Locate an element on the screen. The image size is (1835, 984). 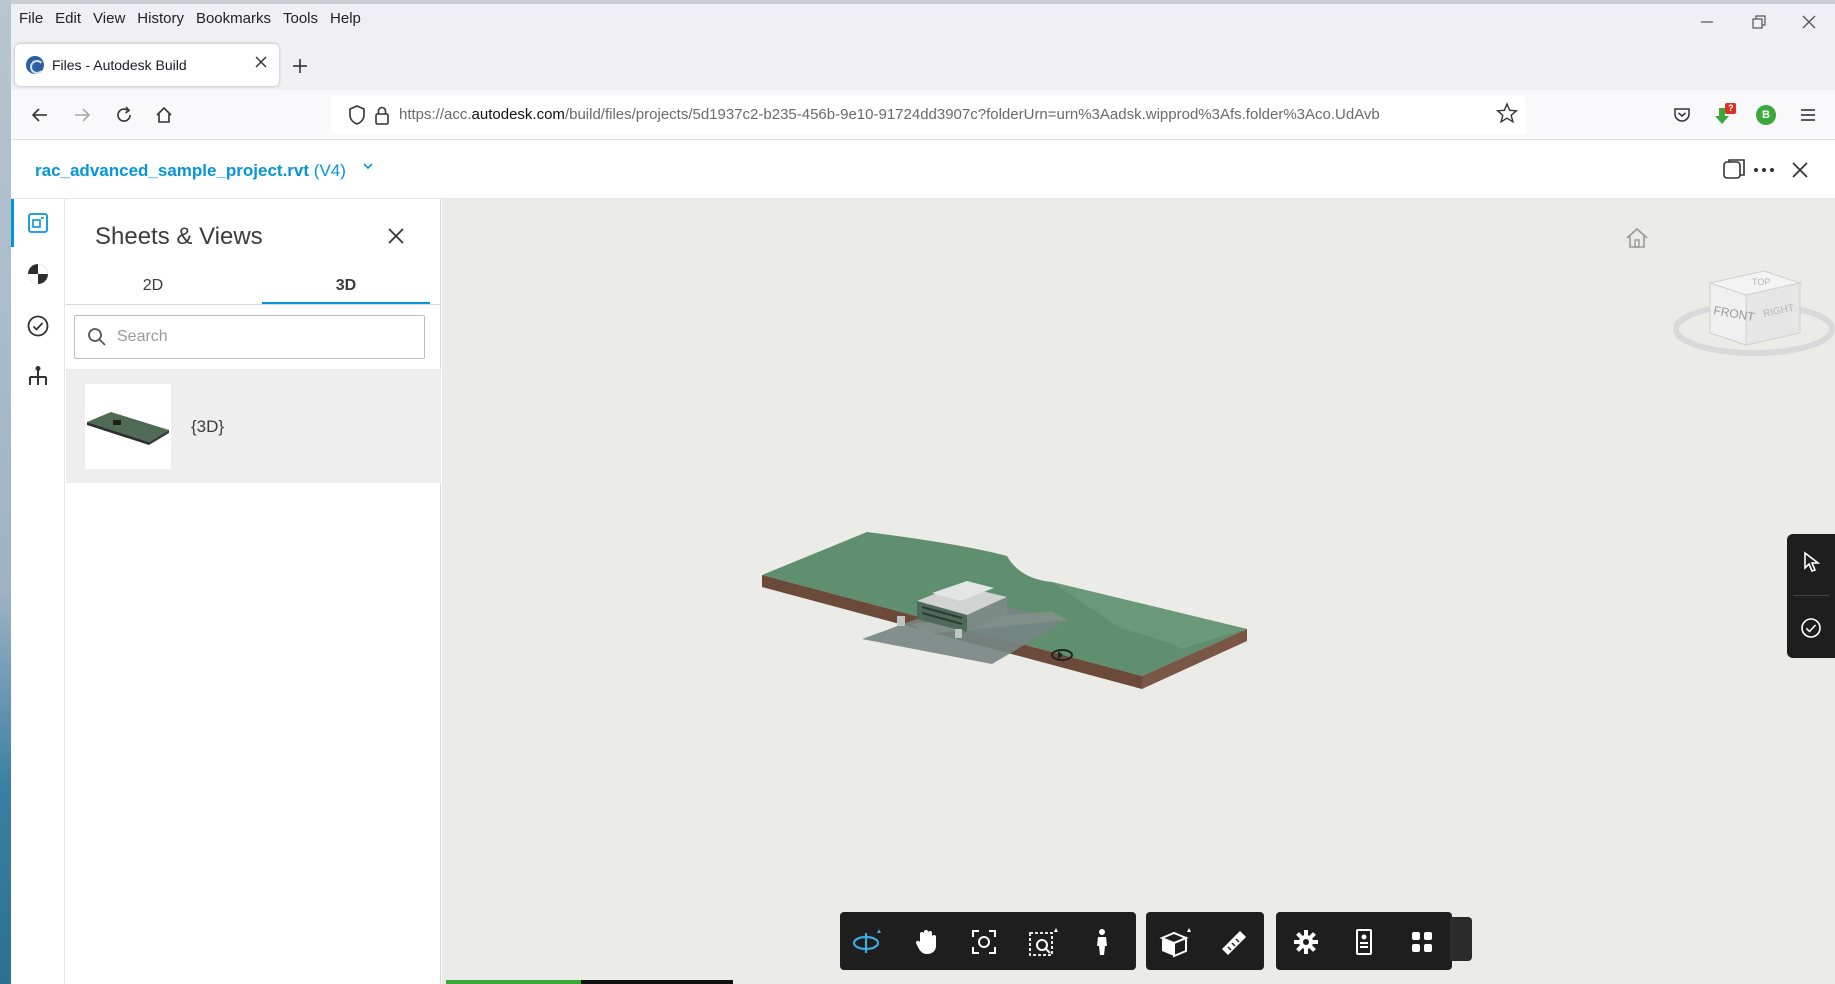
tab-title: Files - Autodesk Build is located at coordinates (119, 65).